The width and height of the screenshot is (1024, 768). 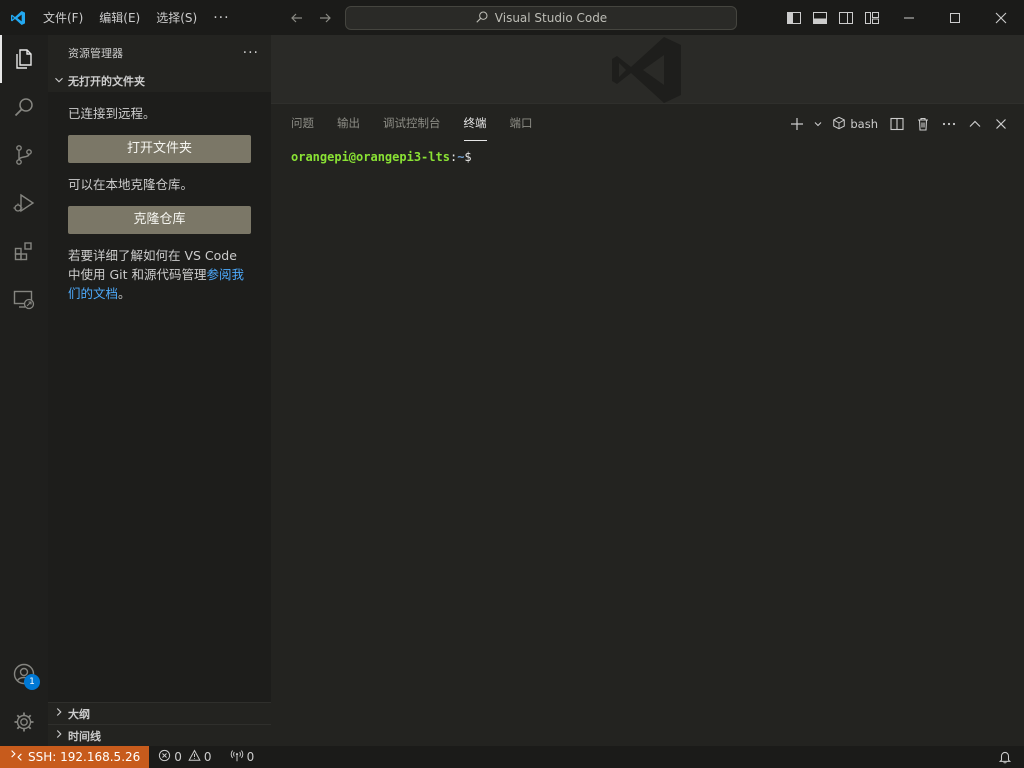 I want to click on sidebar-header: 资源管理器 ···, so click(x=159, y=52).